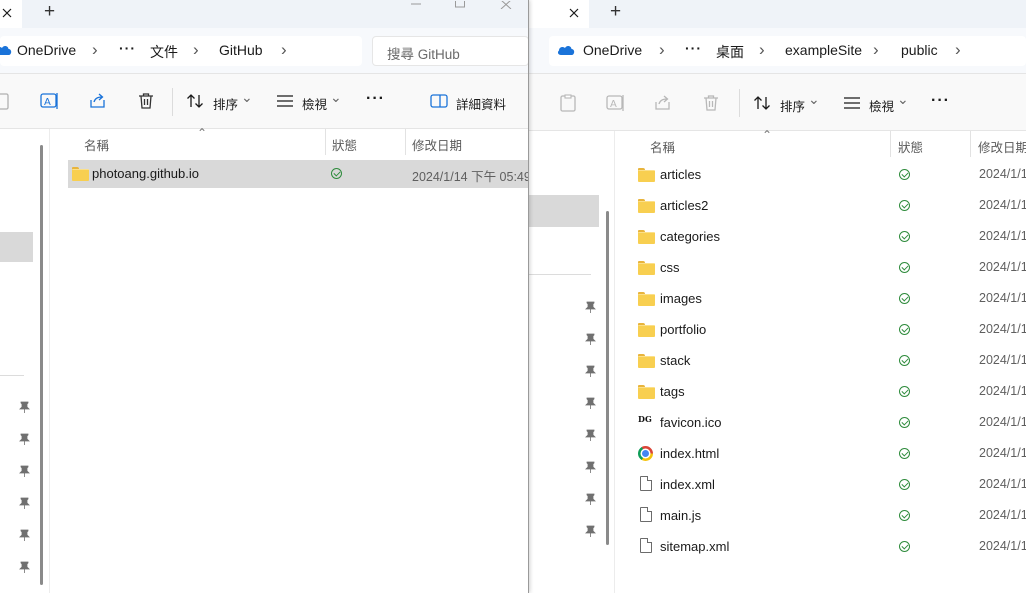 This screenshot has width=1026, height=593. I want to click on breadcrumb-github: GitHub, so click(241, 50).